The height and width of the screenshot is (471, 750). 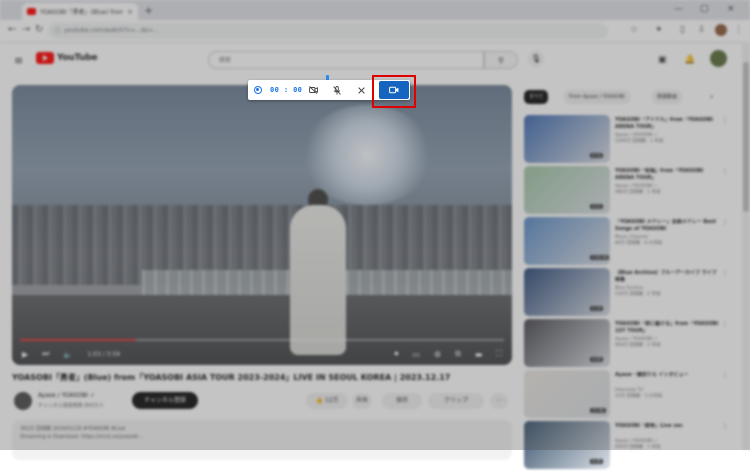 I want to click on recommendation-duration: 4:20, so click(x=596, y=461).